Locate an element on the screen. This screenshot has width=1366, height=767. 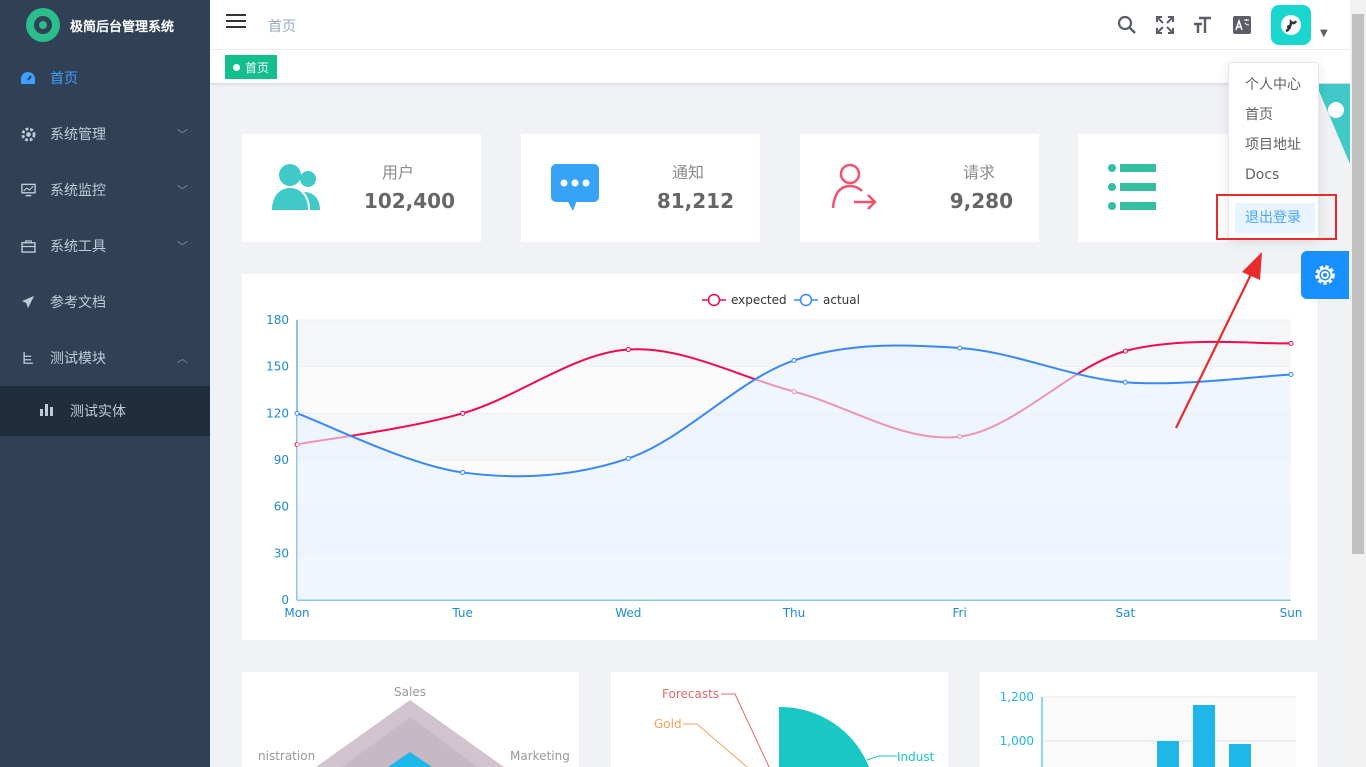
stat-value: 9,280 is located at coordinates (981, 201).